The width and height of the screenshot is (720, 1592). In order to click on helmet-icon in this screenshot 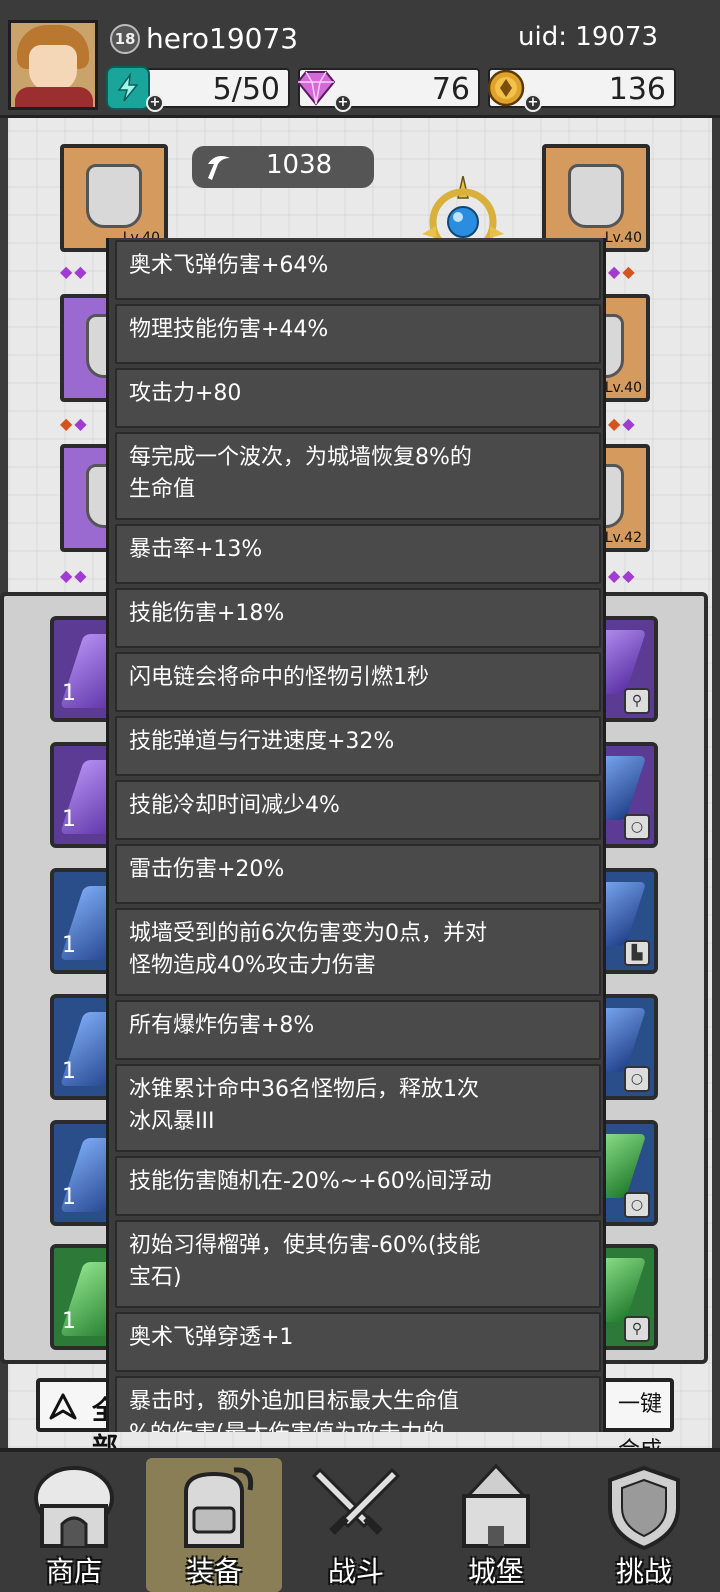, I will do `click(114, 196)`.